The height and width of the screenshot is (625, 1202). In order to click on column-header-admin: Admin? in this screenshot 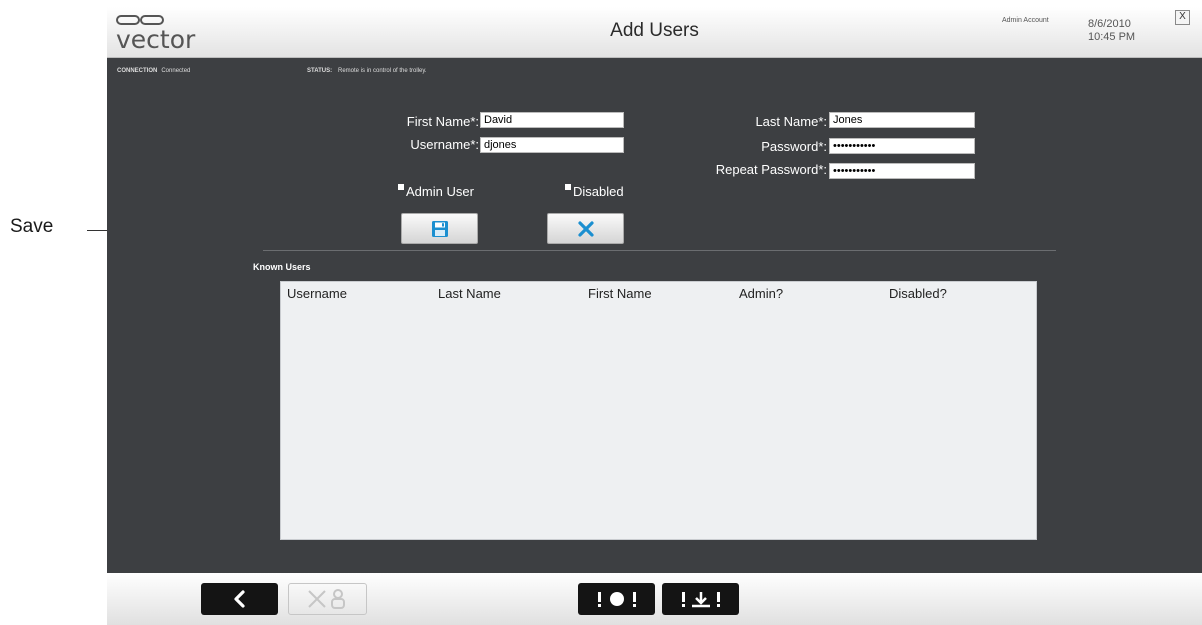, I will do `click(761, 293)`.